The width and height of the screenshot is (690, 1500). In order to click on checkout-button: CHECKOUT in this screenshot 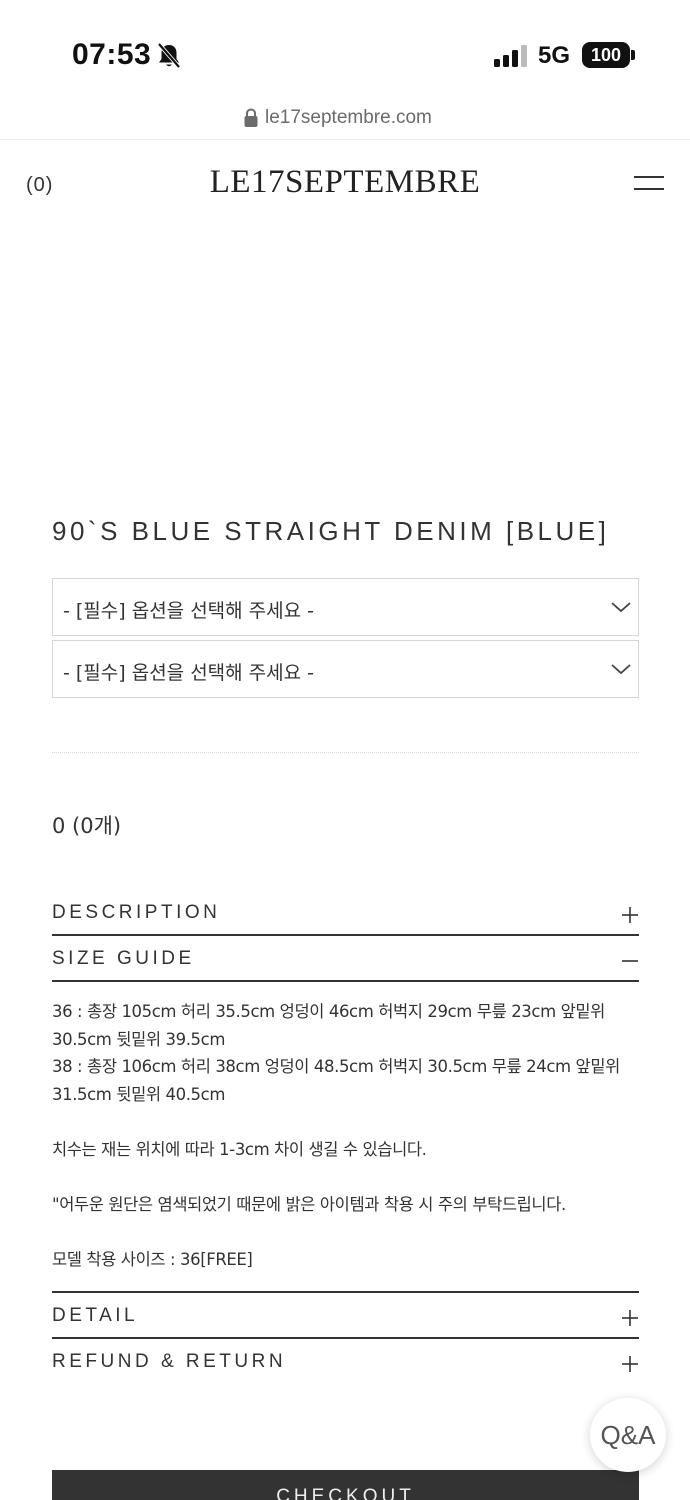, I will do `click(345, 1485)`.